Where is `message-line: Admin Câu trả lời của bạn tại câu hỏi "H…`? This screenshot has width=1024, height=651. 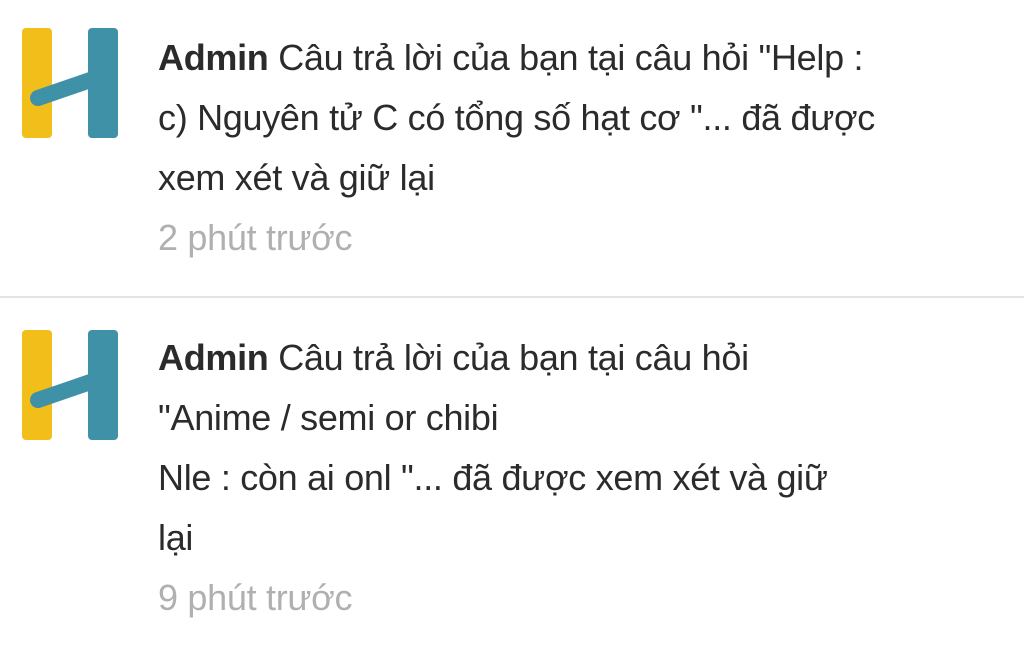
message-line: Admin Câu trả lời của bạn tại câu hỏi "H… is located at coordinates (511, 57).